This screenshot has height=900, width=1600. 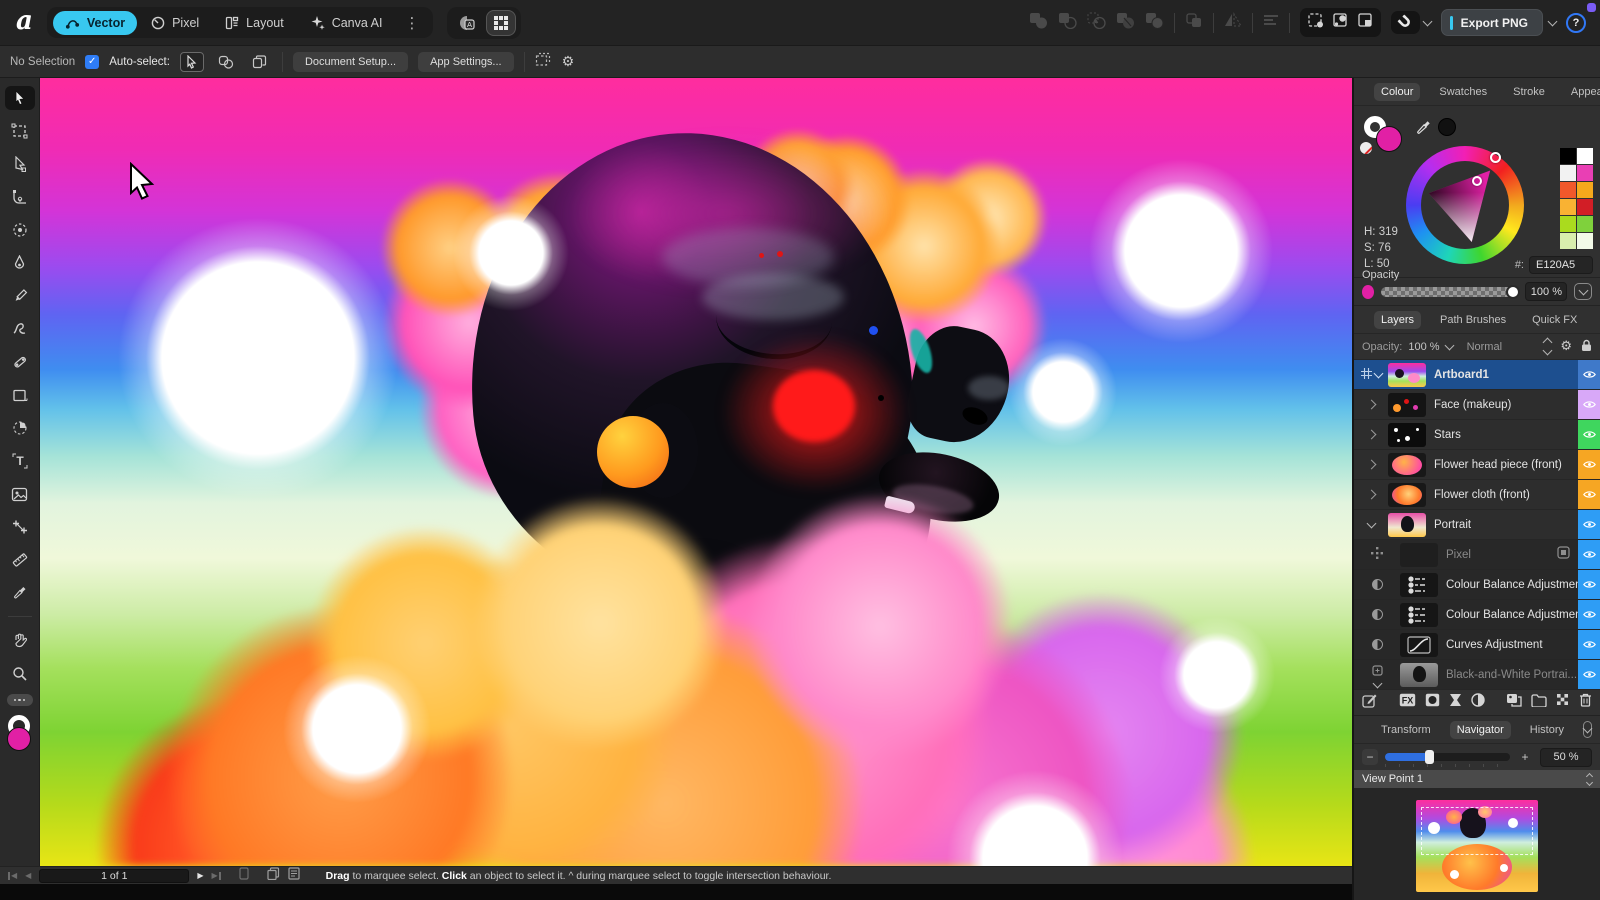 I want to click on prev-page-icon: ◀, so click(x=28, y=875).